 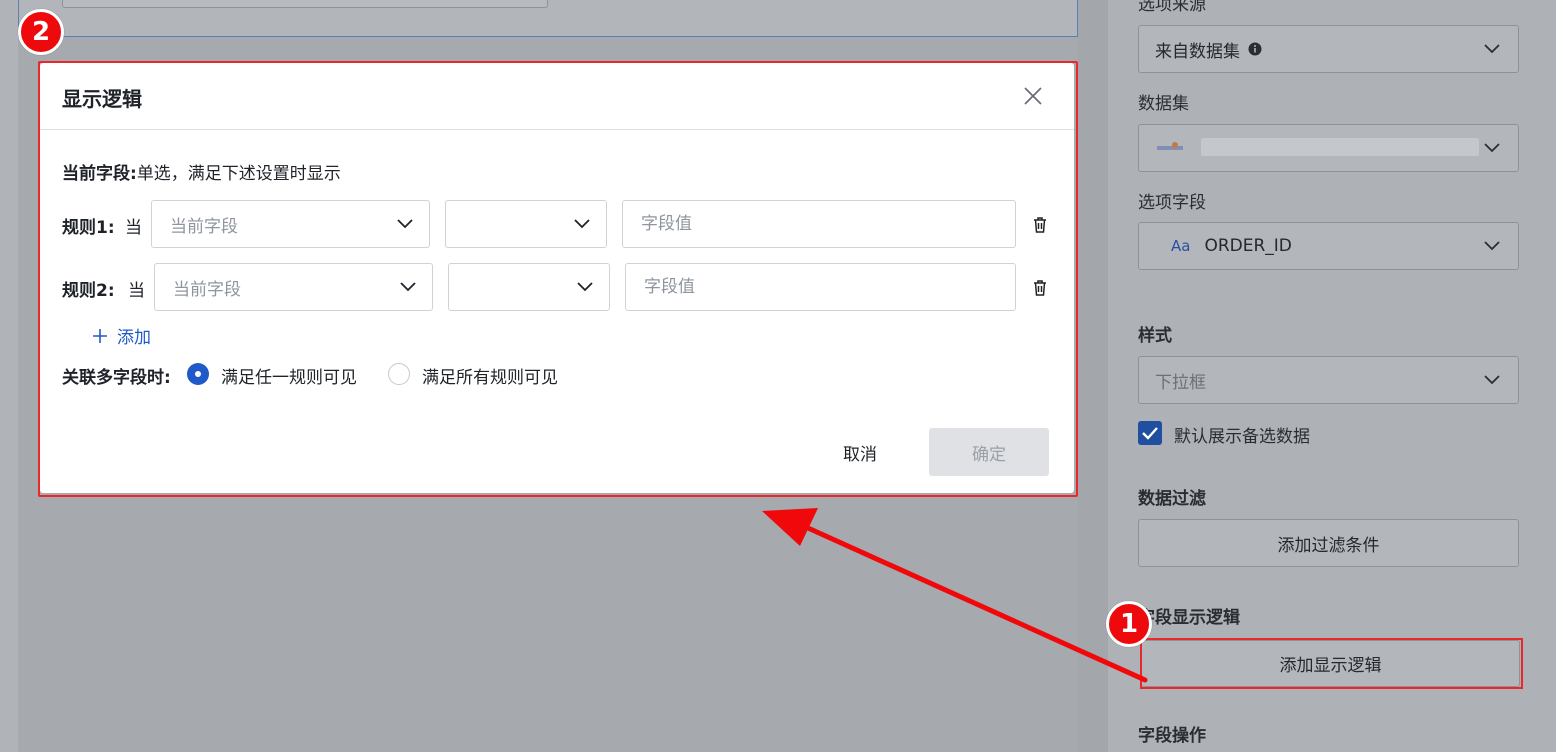 What do you see at coordinates (1172, 7) in the screenshot?
I see `option-source-label: 选项来源` at bounding box center [1172, 7].